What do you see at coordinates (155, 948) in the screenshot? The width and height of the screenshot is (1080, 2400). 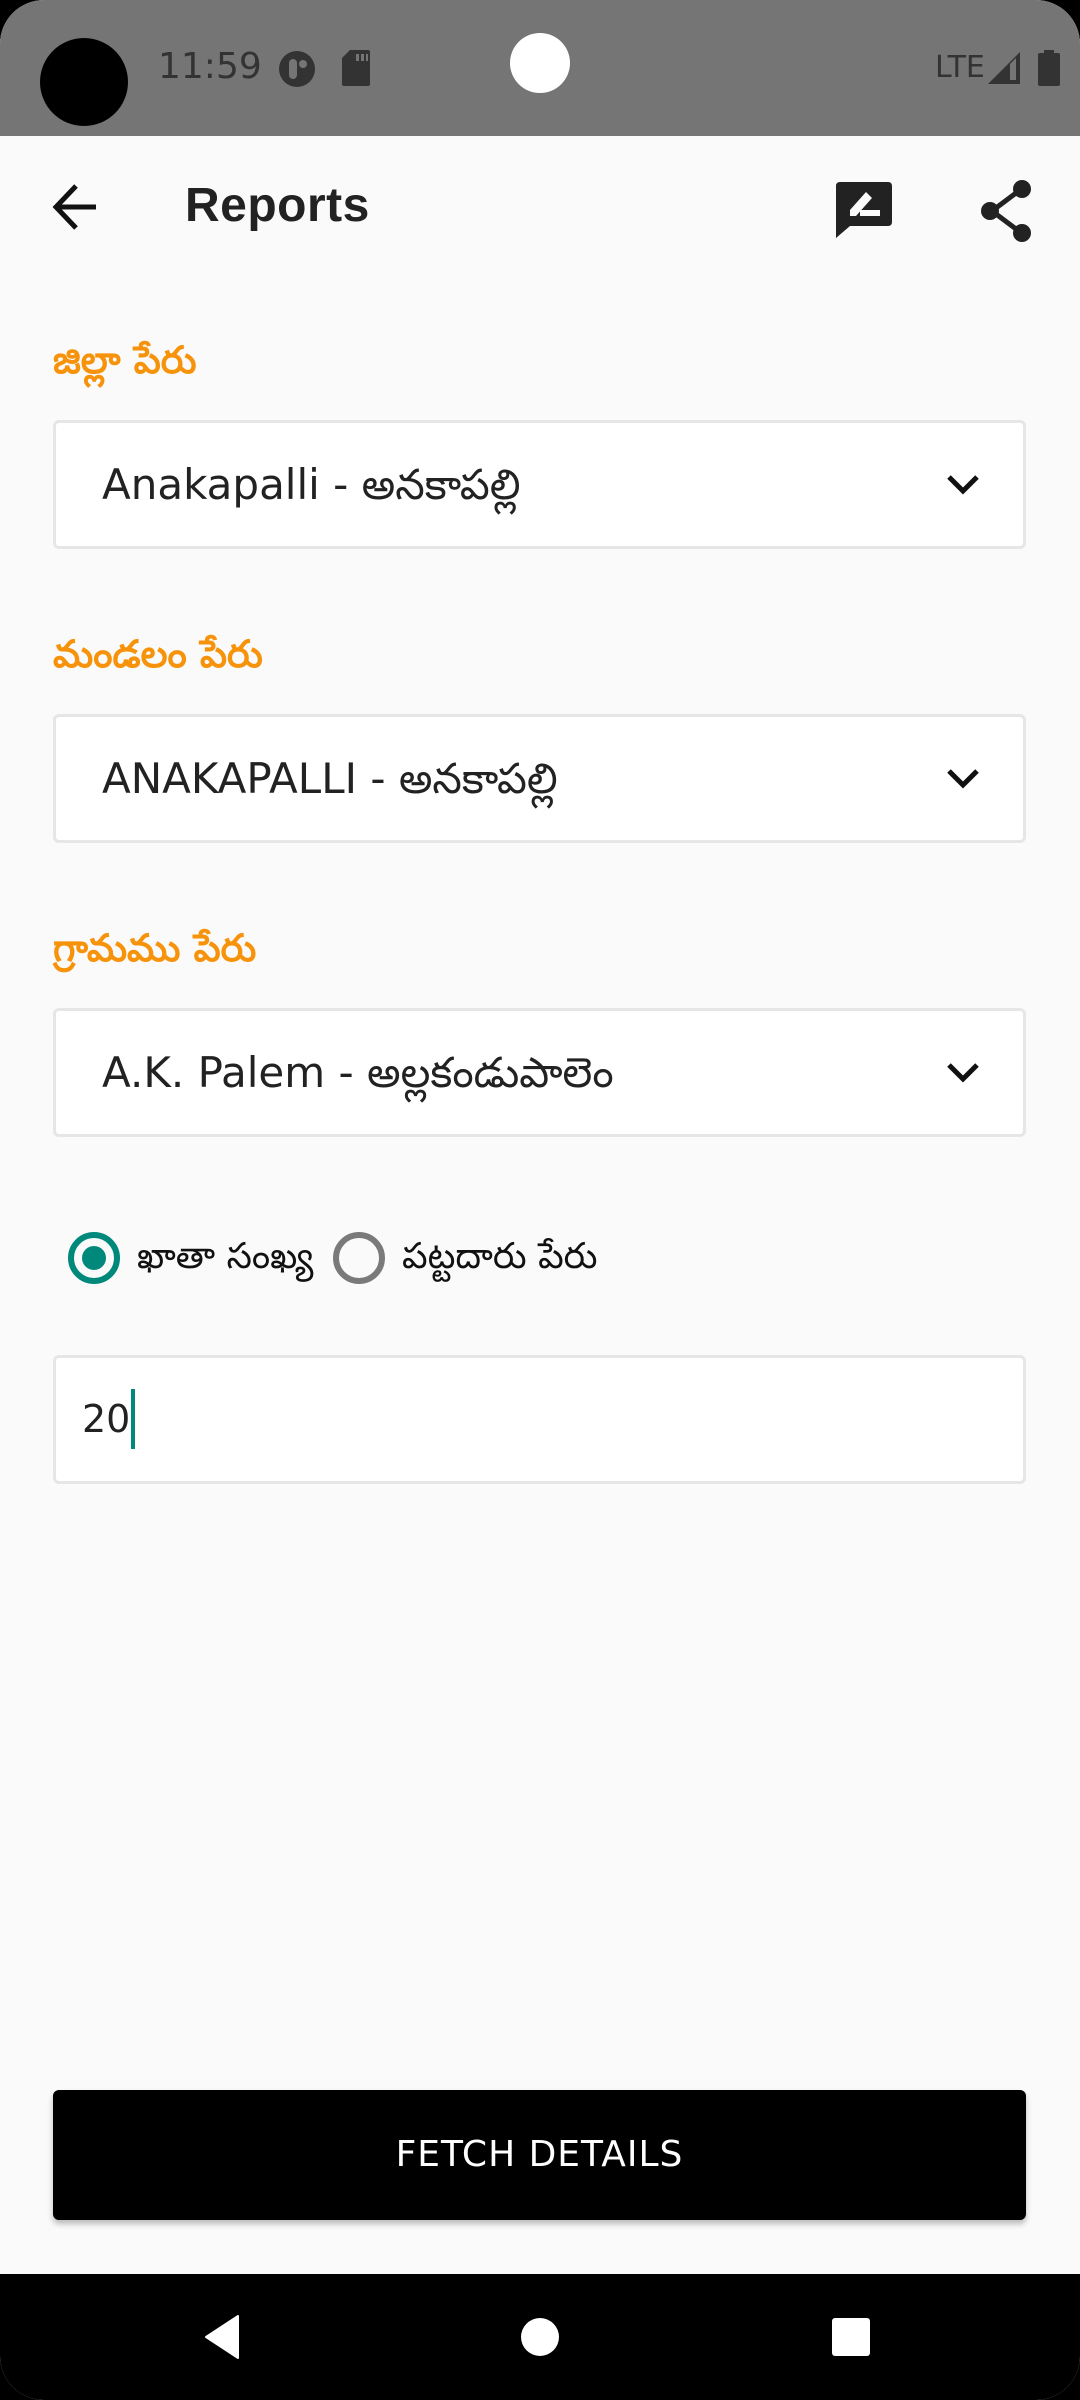 I see `village-label: గ్రామము పేరు` at bounding box center [155, 948].